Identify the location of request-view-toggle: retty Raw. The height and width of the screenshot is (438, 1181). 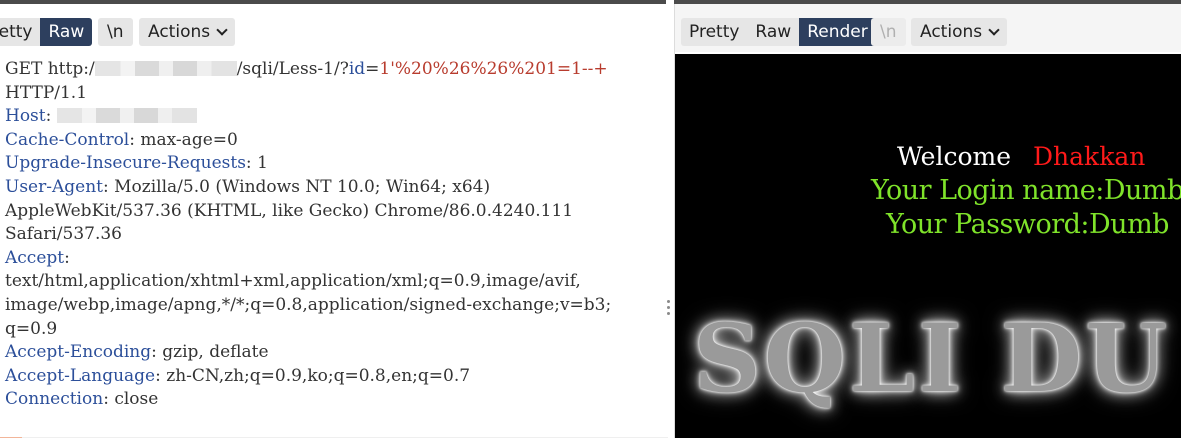
(46, 32).